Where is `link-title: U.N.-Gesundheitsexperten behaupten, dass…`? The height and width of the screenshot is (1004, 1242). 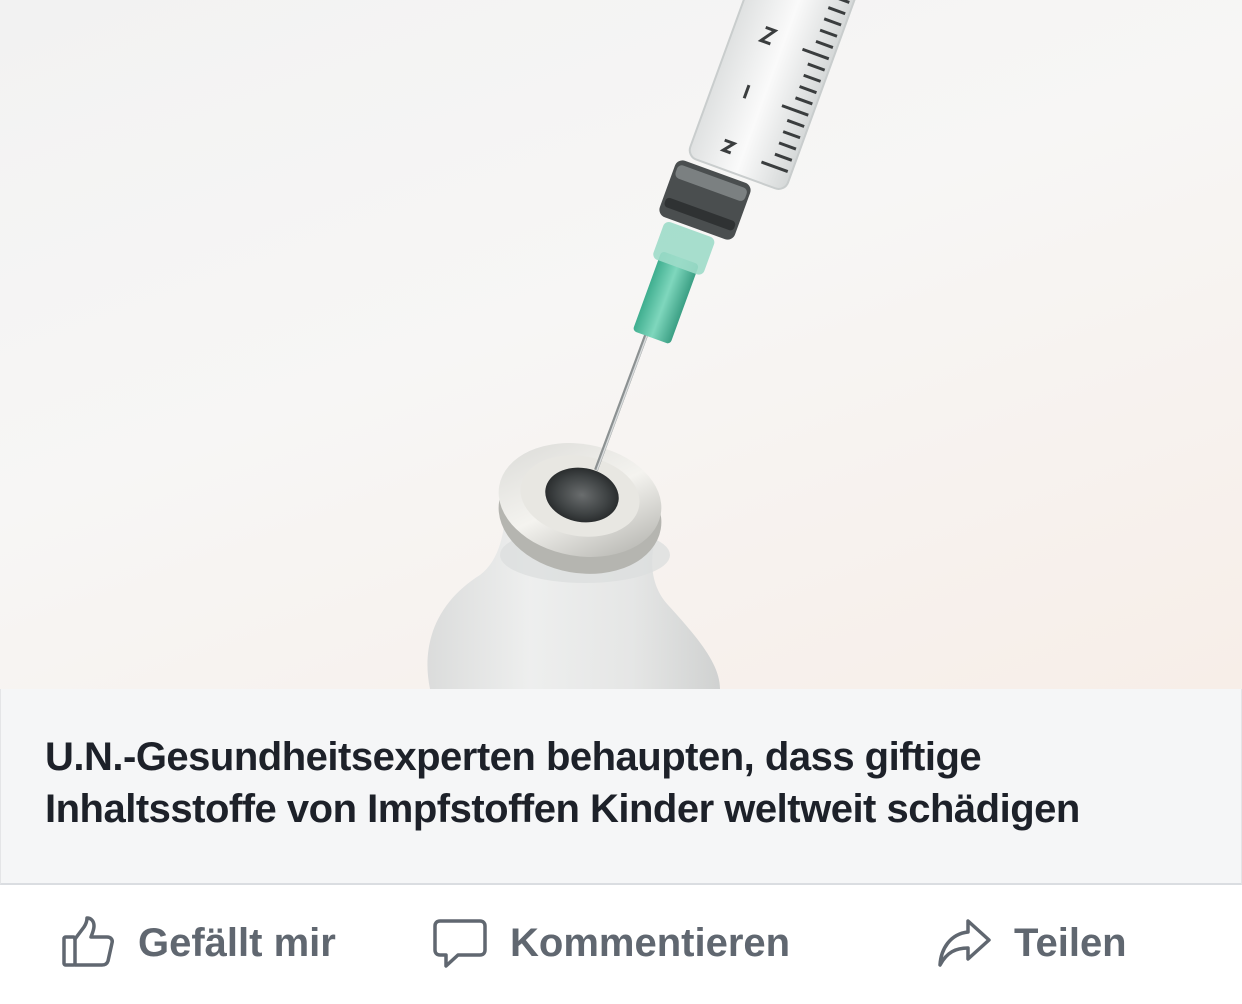
link-title: U.N.-Gesundheitsexperten behaupten, dass… is located at coordinates (620, 783).